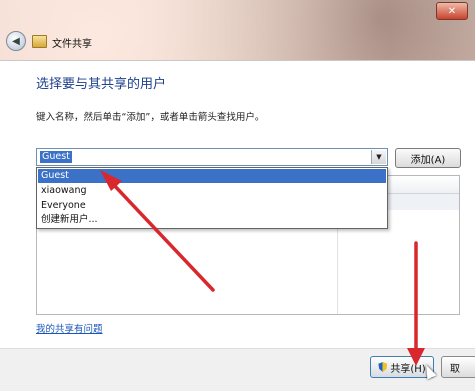 This screenshot has height=391, width=475. Describe the element at coordinates (157, 231) in the screenshot. I see `annotation-arrow-guest` at that location.